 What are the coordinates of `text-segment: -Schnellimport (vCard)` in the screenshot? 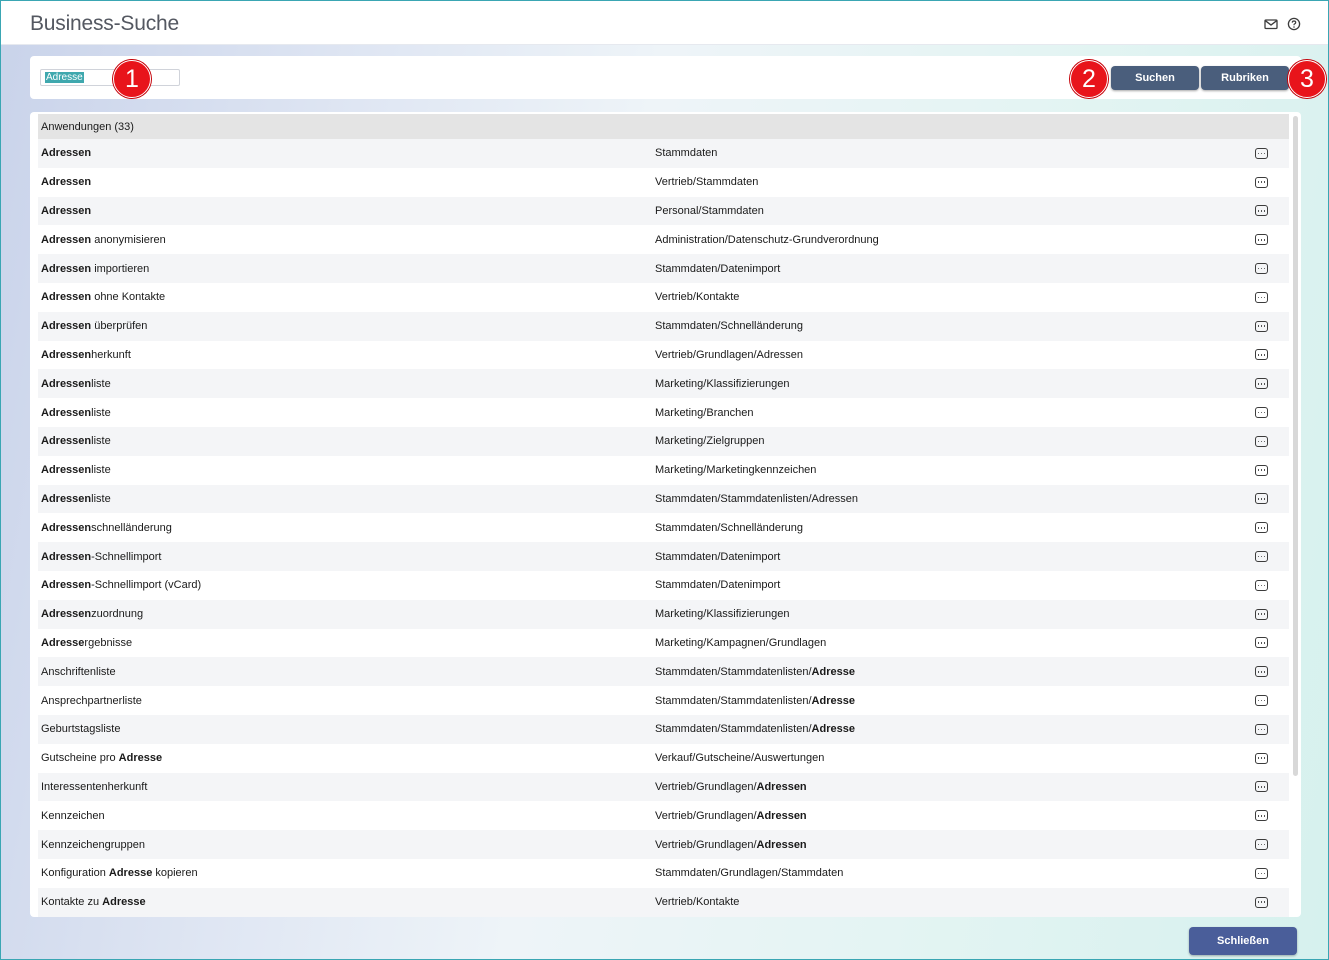 It's located at (146, 585).